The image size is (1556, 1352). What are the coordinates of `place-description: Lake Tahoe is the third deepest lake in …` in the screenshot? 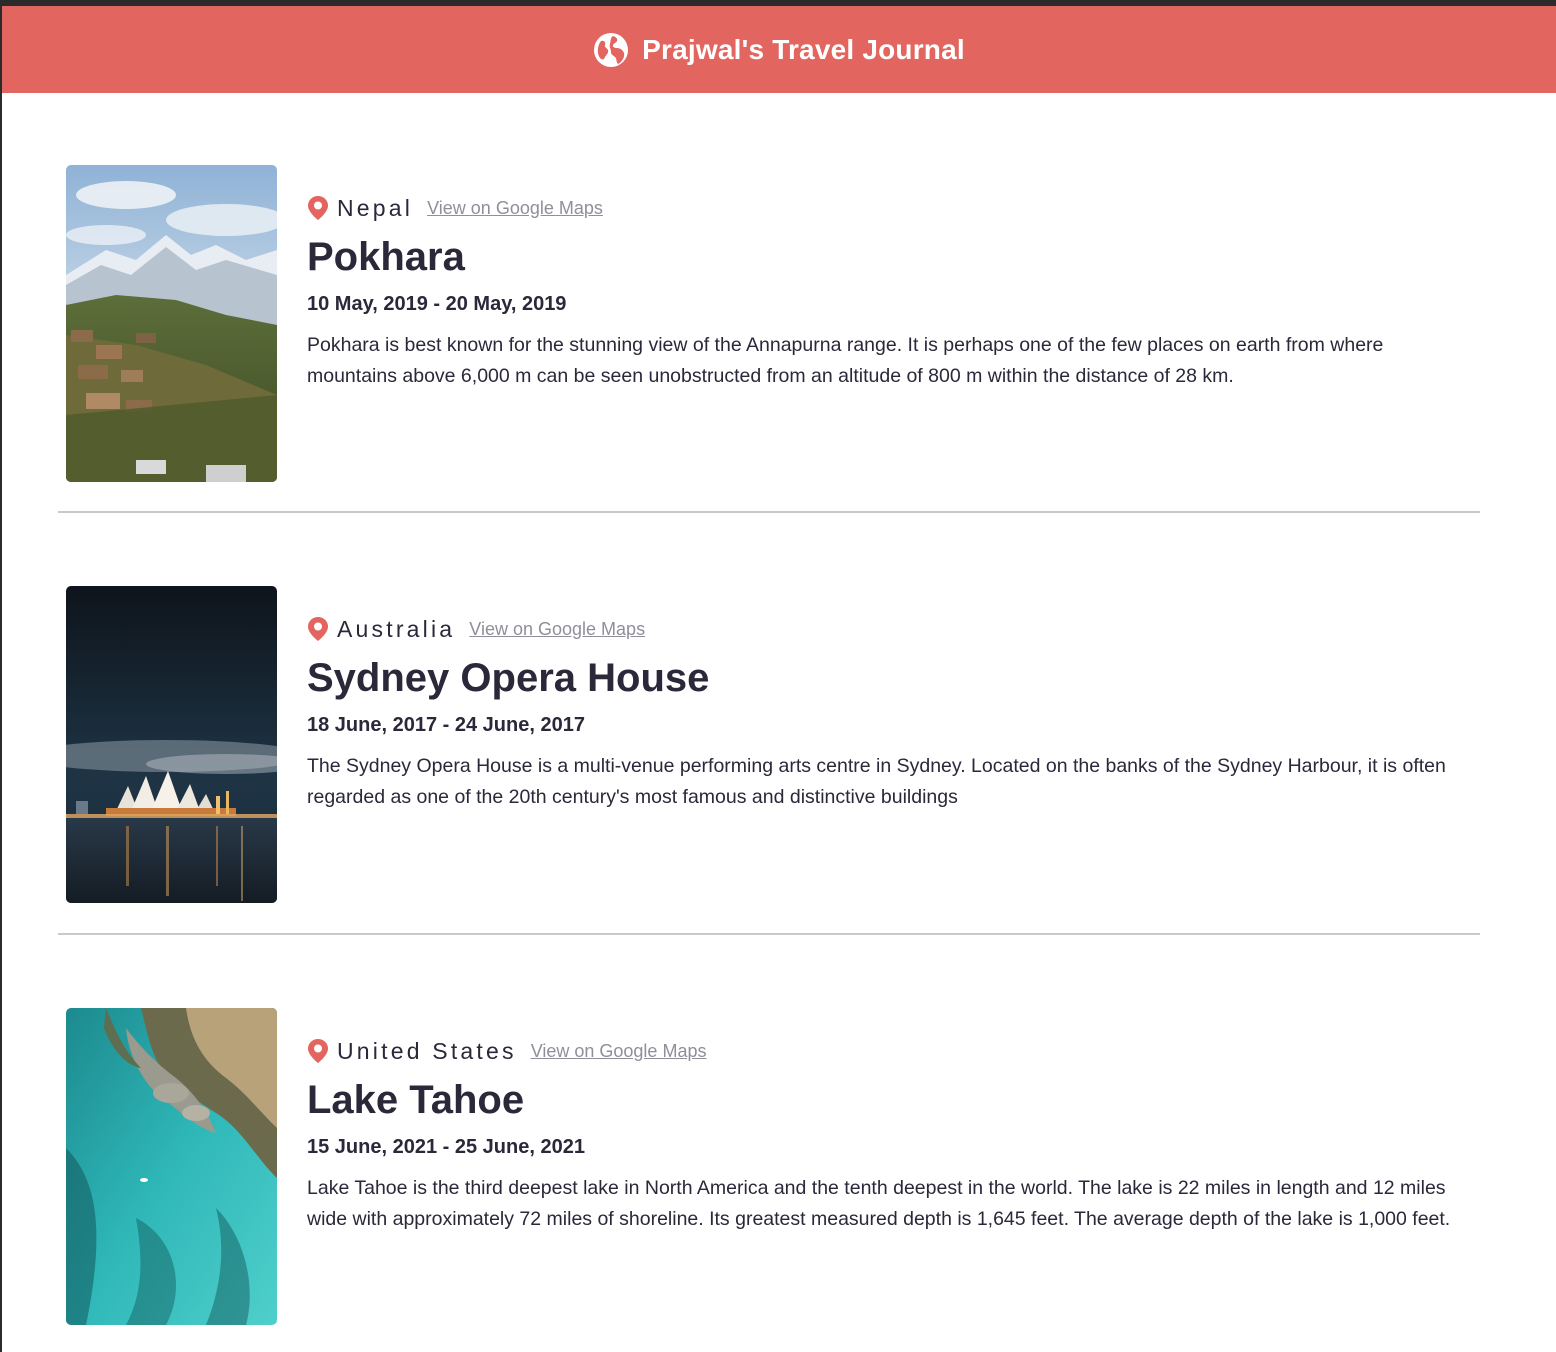 It's located at (879, 1203).